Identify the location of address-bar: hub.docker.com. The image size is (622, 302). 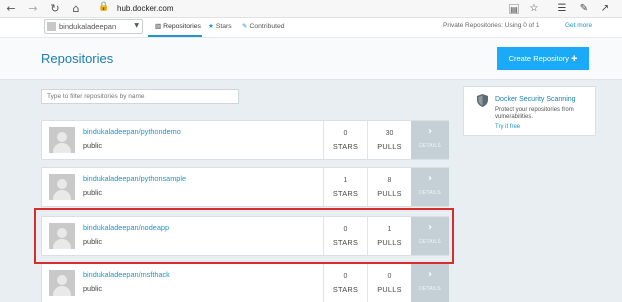
(145, 8).